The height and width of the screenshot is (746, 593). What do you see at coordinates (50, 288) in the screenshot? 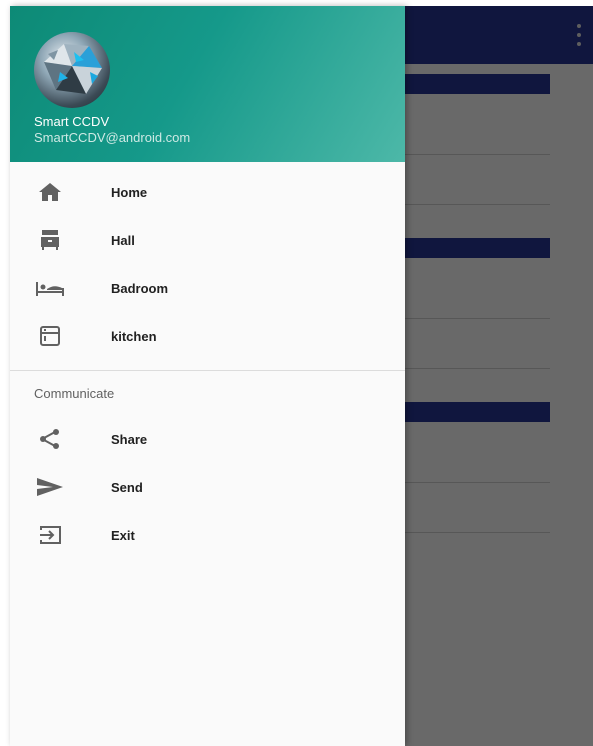
I see `bed-icon` at bounding box center [50, 288].